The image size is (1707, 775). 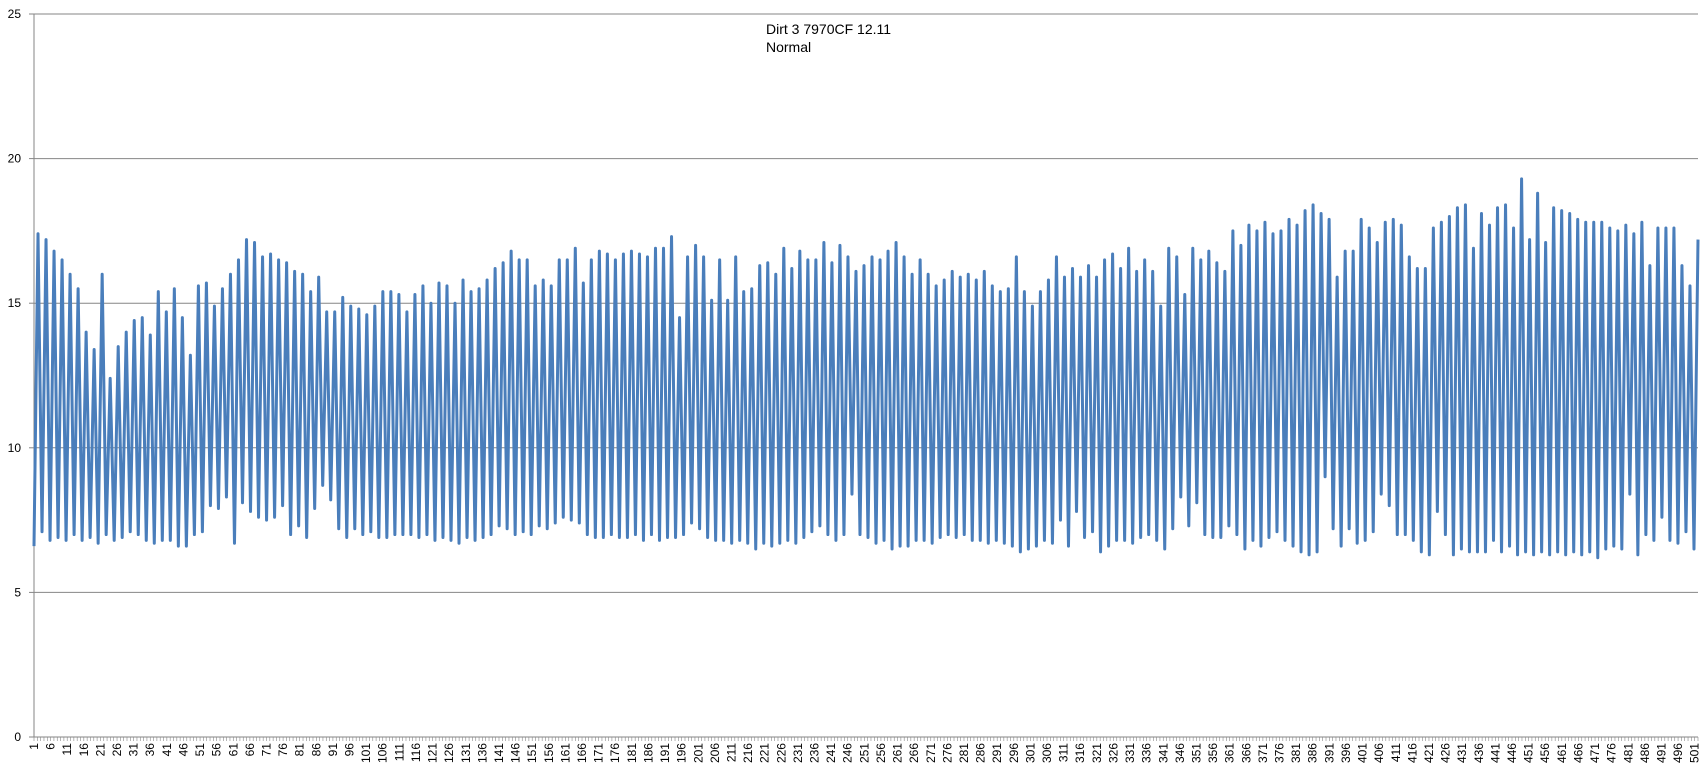 What do you see at coordinates (1346, 753) in the screenshot?
I see `x-tick-label: 396` at bounding box center [1346, 753].